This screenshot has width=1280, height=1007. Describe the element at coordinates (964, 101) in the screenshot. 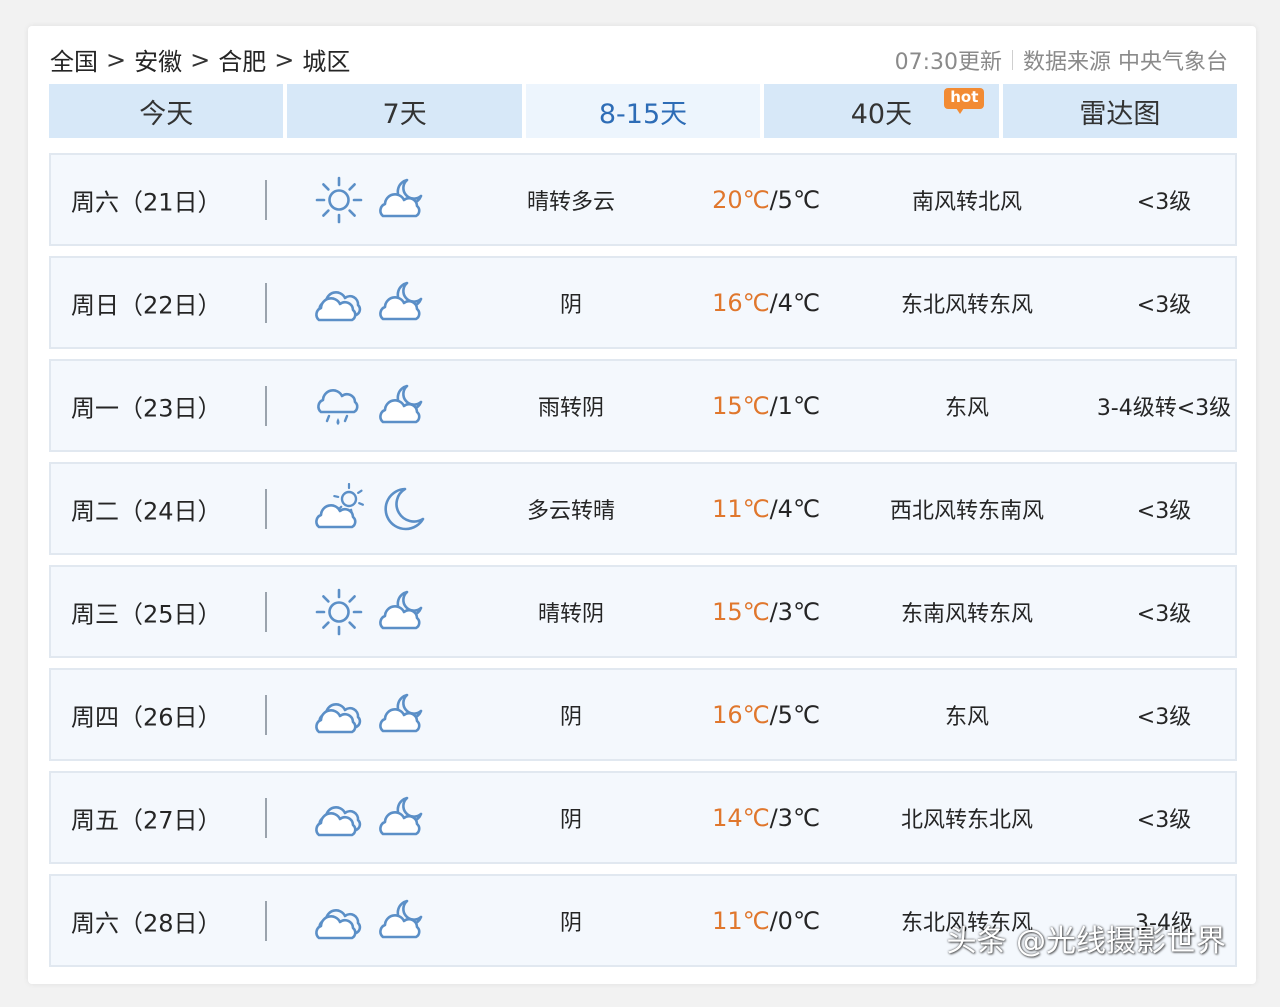

I see `hot-badge: hot` at that location.